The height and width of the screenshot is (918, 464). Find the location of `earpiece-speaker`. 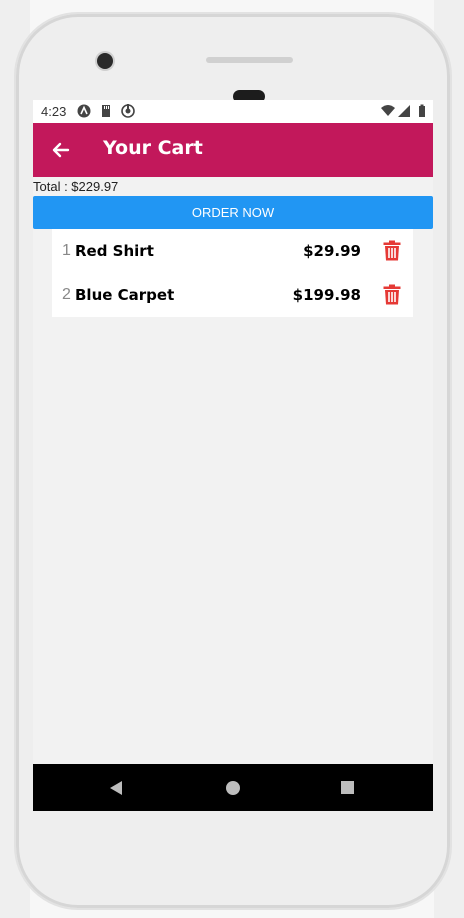

earpiece-speaker is located at coordinates (249, 60).